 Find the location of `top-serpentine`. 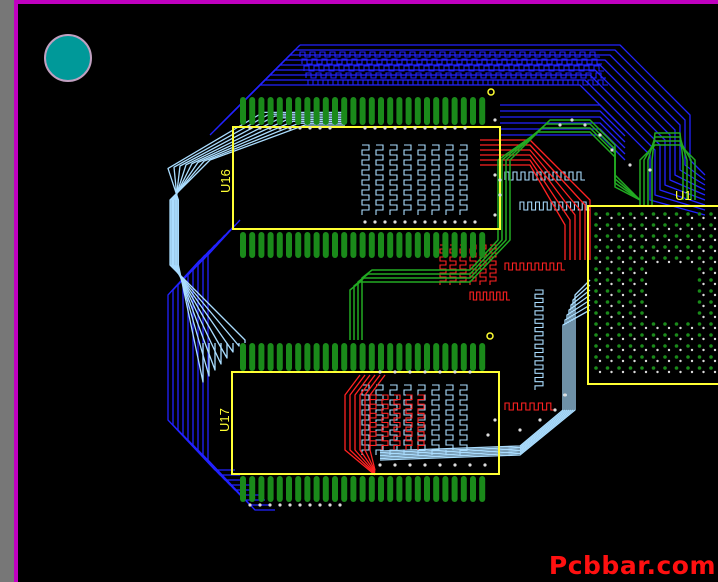

top-serpentine is located at coordinates (385, 422).